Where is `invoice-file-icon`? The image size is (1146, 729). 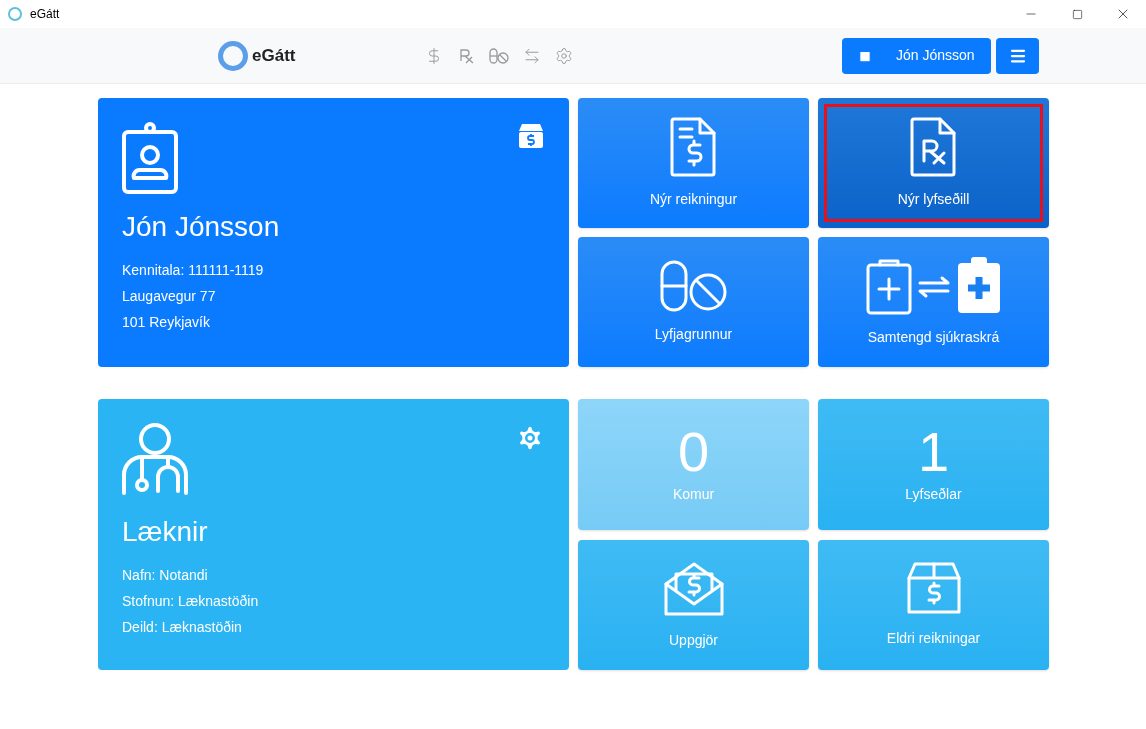
invoice-file-icon is located at coordinates (693, 146).